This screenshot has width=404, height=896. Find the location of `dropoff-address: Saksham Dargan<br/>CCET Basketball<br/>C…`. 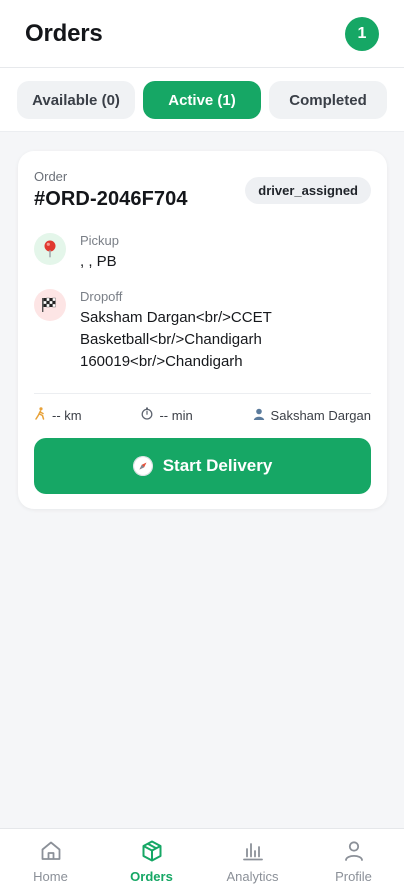

dropoff-address: Saksham Dargan<br/>CCET Basketball<br/>C… is located at coordinates (176, 339).